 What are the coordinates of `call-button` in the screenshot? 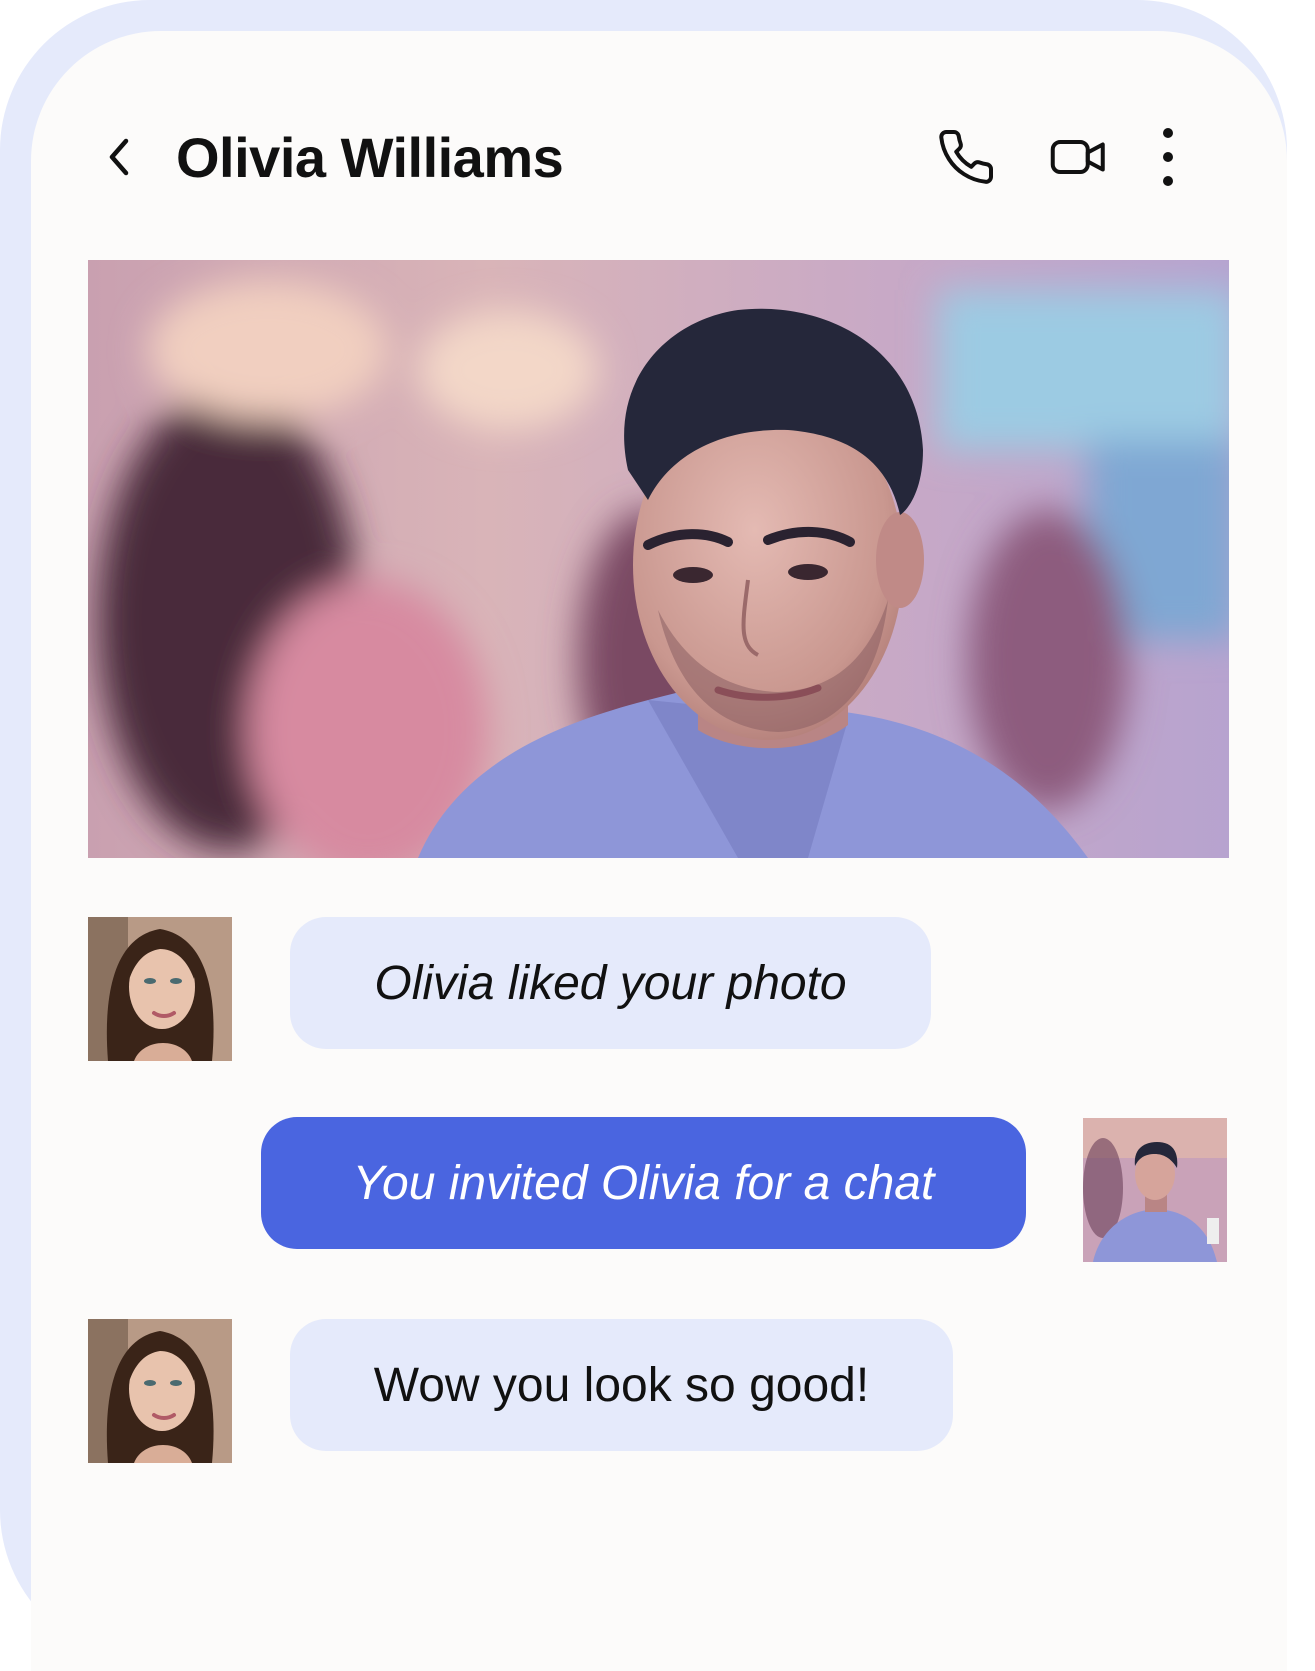 It's located at (966, 157).